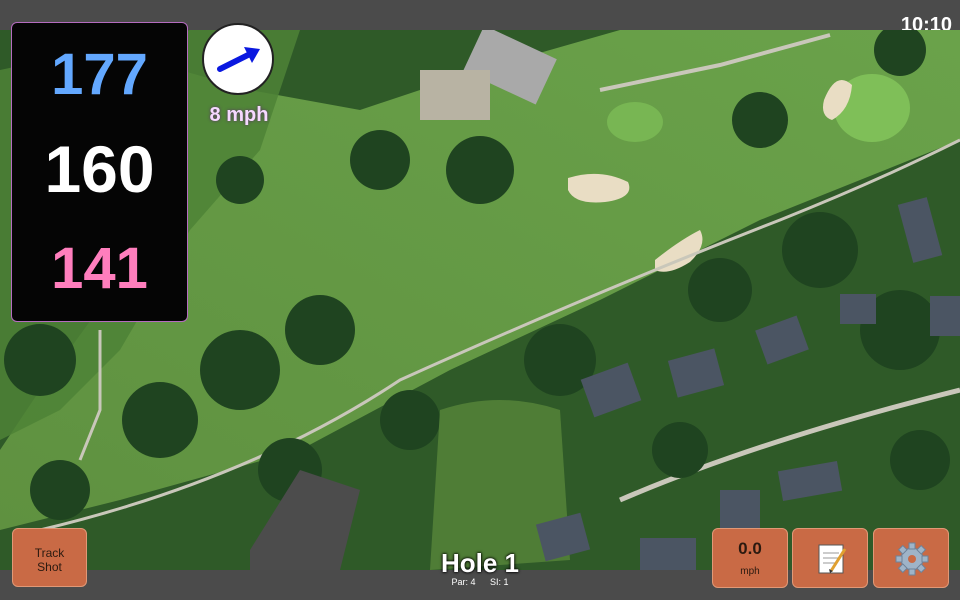 This screenshot has width=960, height=600. Describe the element at coordinates (750, 548) in the screenshot. I see `speed-value: 0.0` at that location.